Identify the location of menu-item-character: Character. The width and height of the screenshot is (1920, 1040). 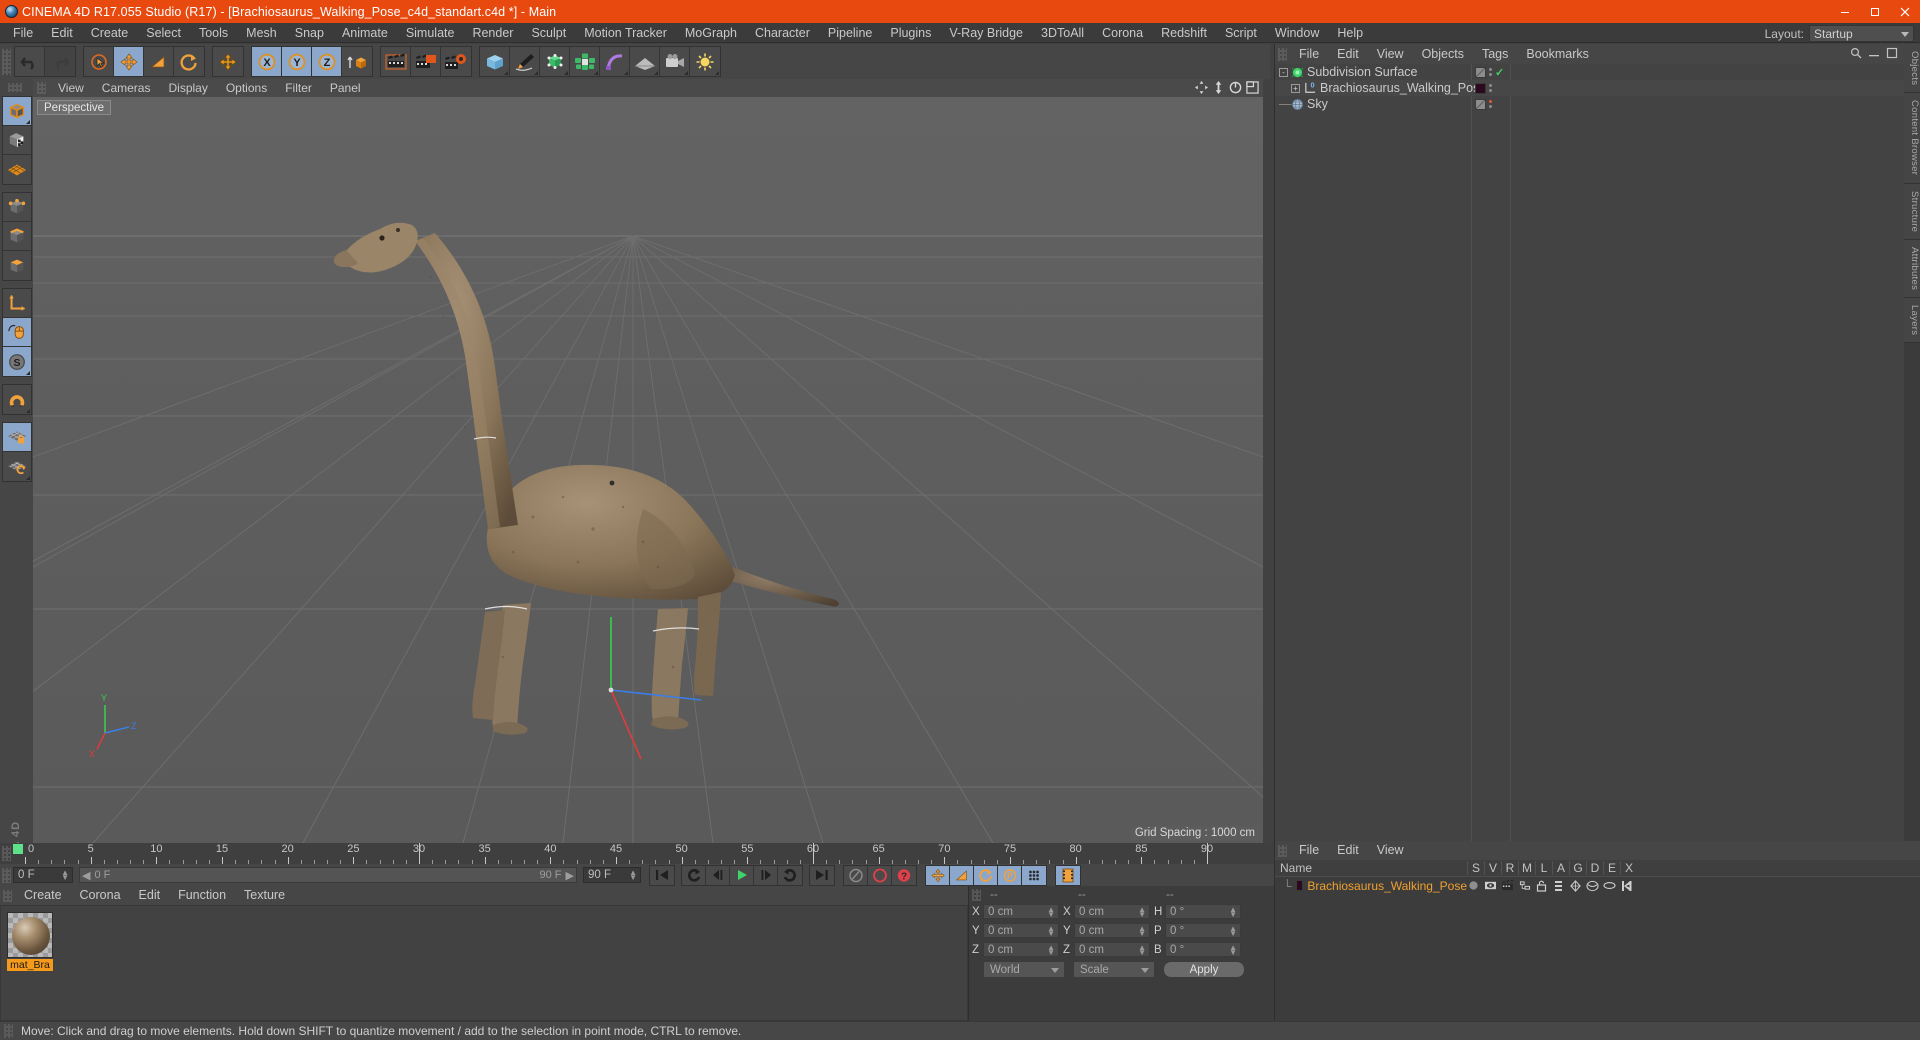
(782, 33).